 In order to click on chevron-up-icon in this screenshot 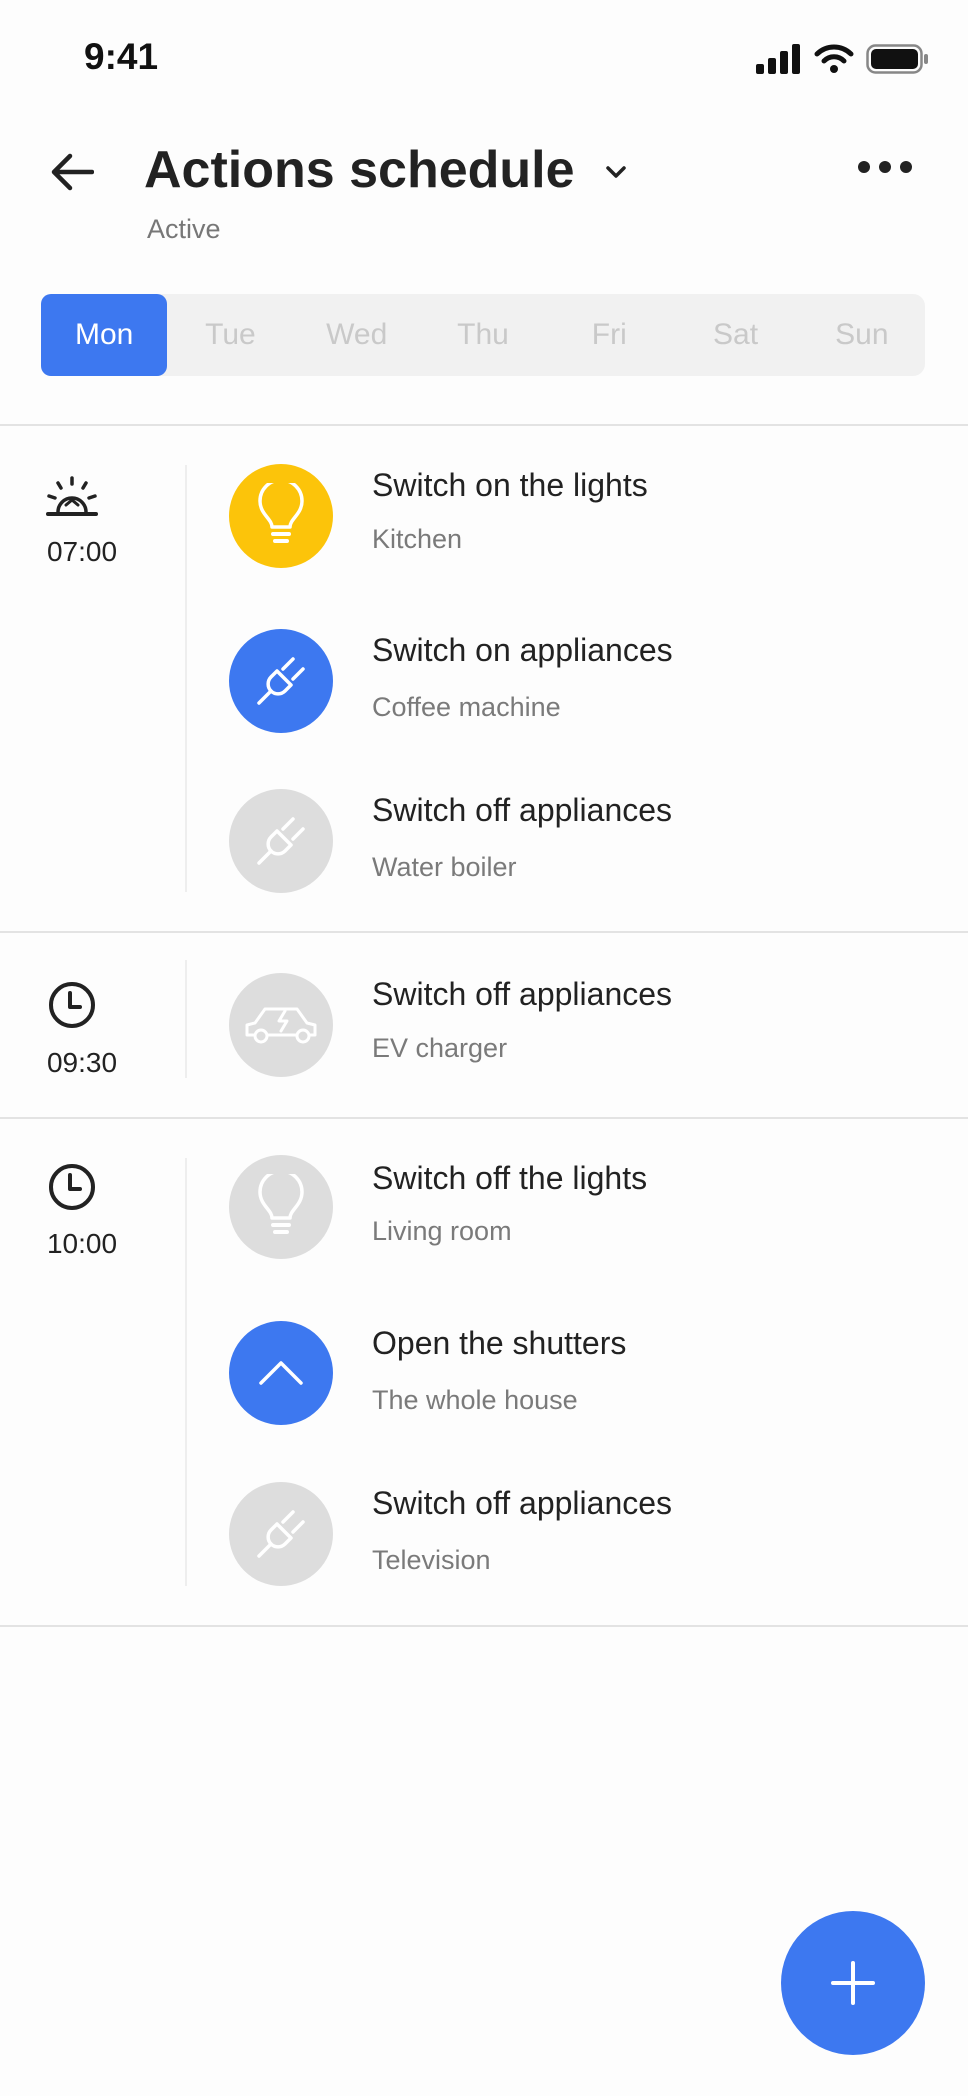, I will do `click(281, 1373)`.